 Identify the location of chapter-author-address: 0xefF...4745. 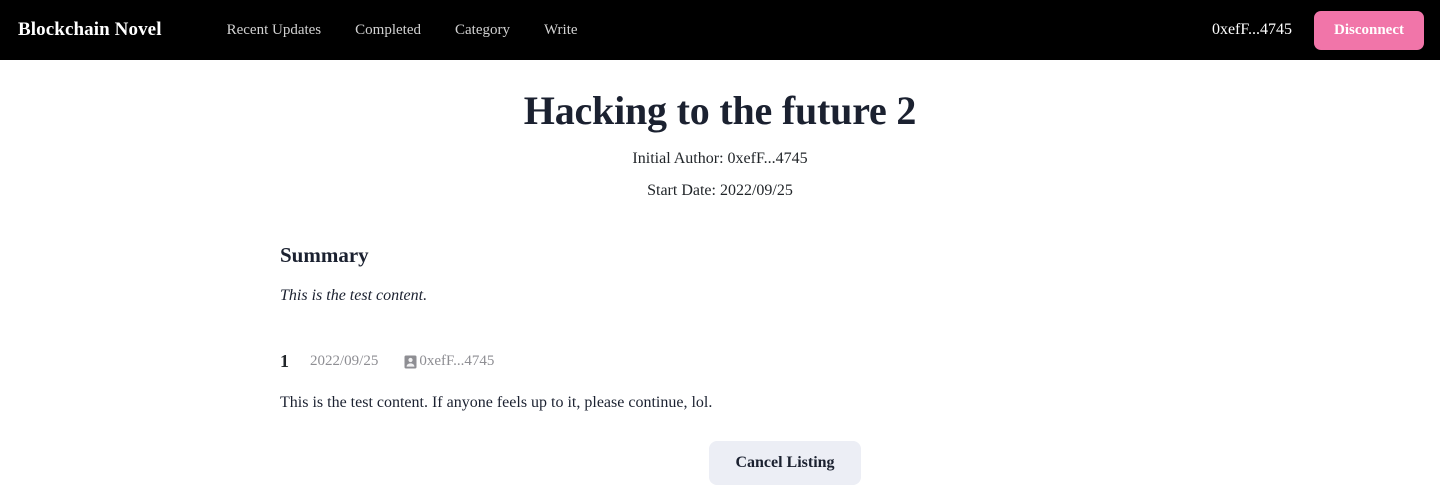
(457, 361).